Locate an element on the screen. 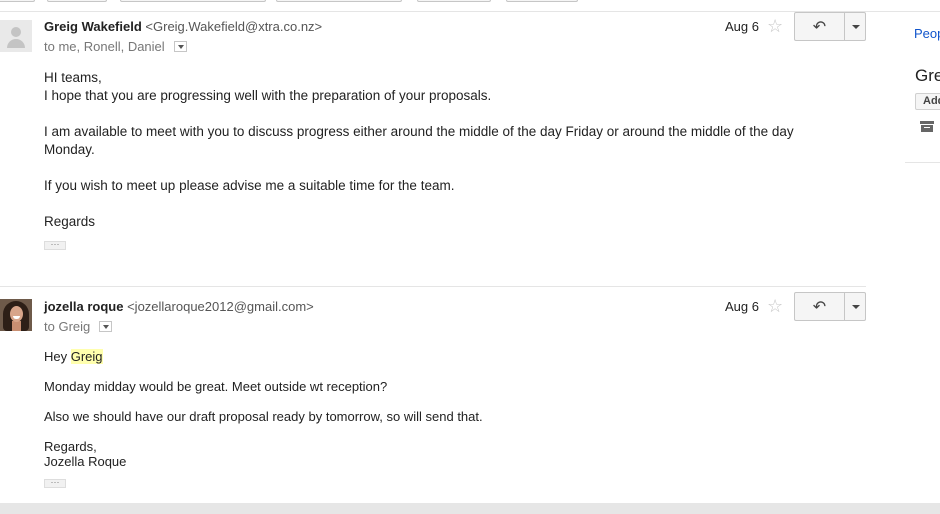 Image resolution: width=940 pixels, height=514 pixels. recipients-line: to Greig is located at coordinates (78, 326).